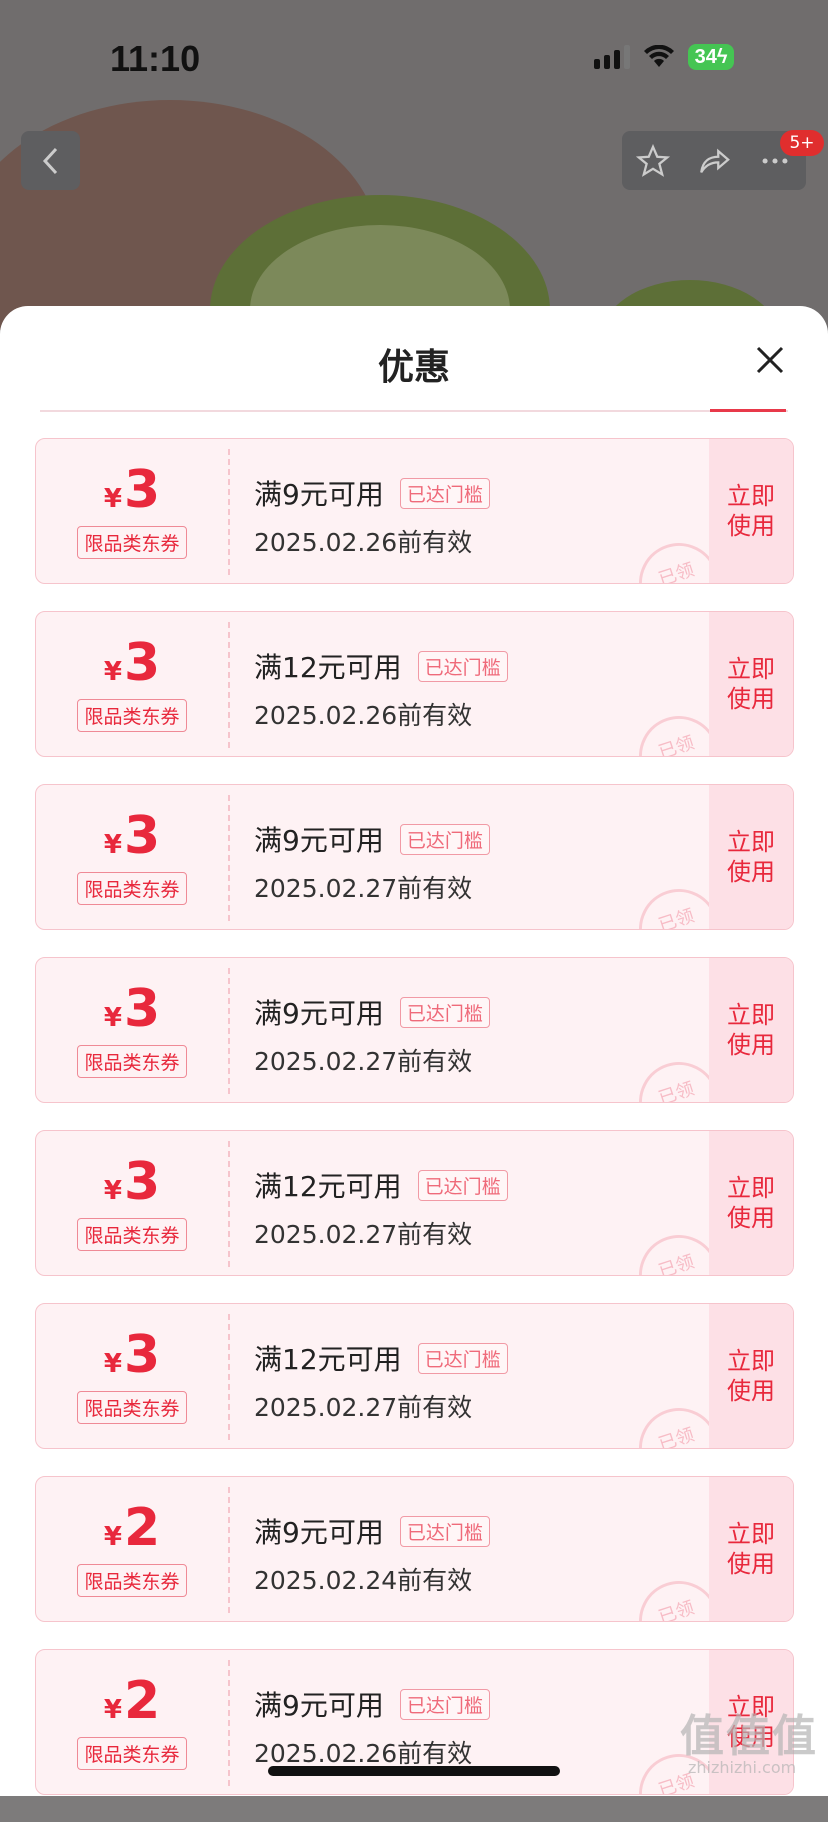  I want to click on share-icon, so click(714, 161).